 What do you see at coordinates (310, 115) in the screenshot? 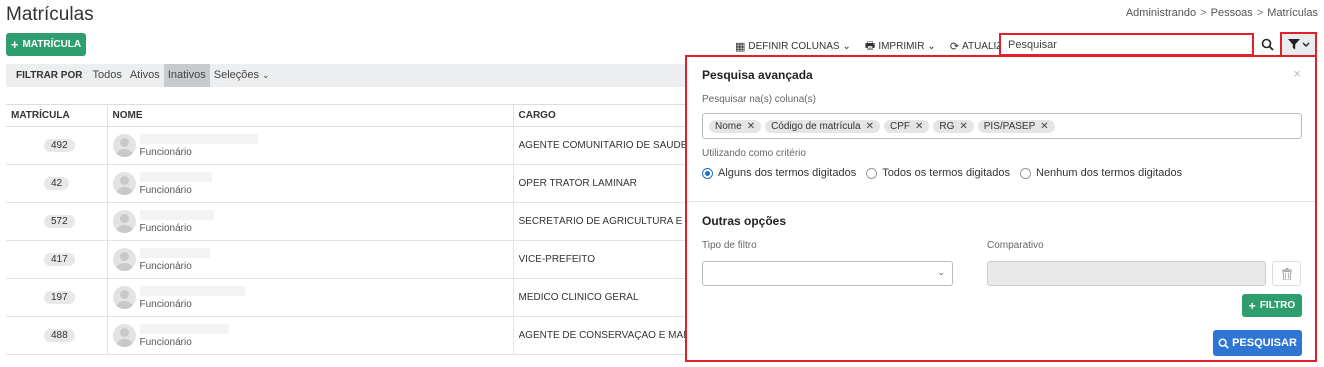
I see `column-header-nome: NOME` at bounding box center [310, 115].